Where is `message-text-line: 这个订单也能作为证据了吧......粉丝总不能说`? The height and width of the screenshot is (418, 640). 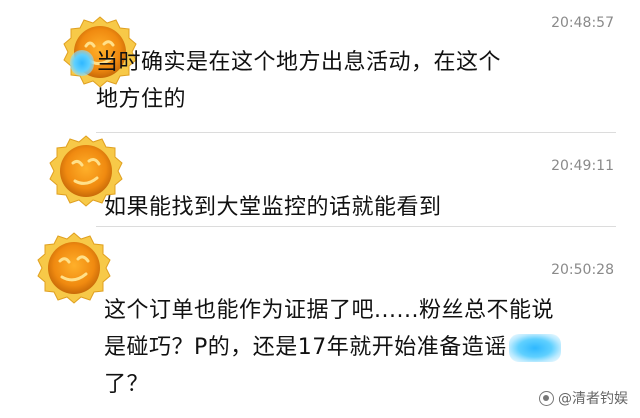 message-text-line: 这个订单也能作为证据了吧......粉丝总不能说 is located at coordinates (329, 310).